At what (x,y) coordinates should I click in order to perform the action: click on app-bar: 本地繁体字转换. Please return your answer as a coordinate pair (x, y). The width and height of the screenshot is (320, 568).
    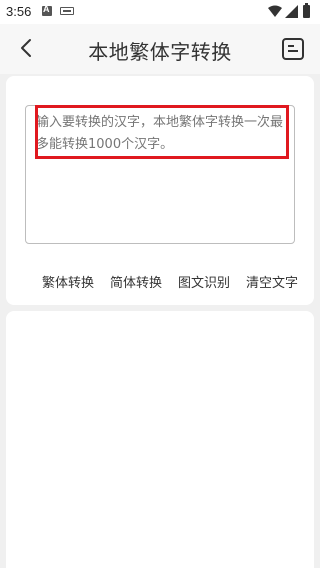
    Looking at the image, I should click on (160, 49).